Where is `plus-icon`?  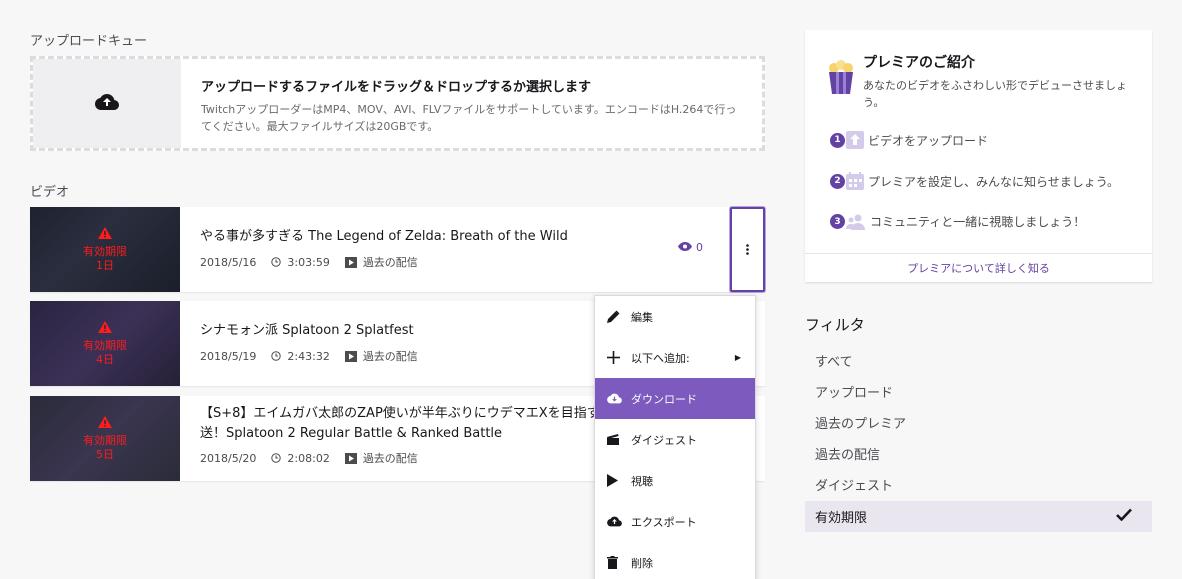
plus-icon is located at coordinates (619, 357).